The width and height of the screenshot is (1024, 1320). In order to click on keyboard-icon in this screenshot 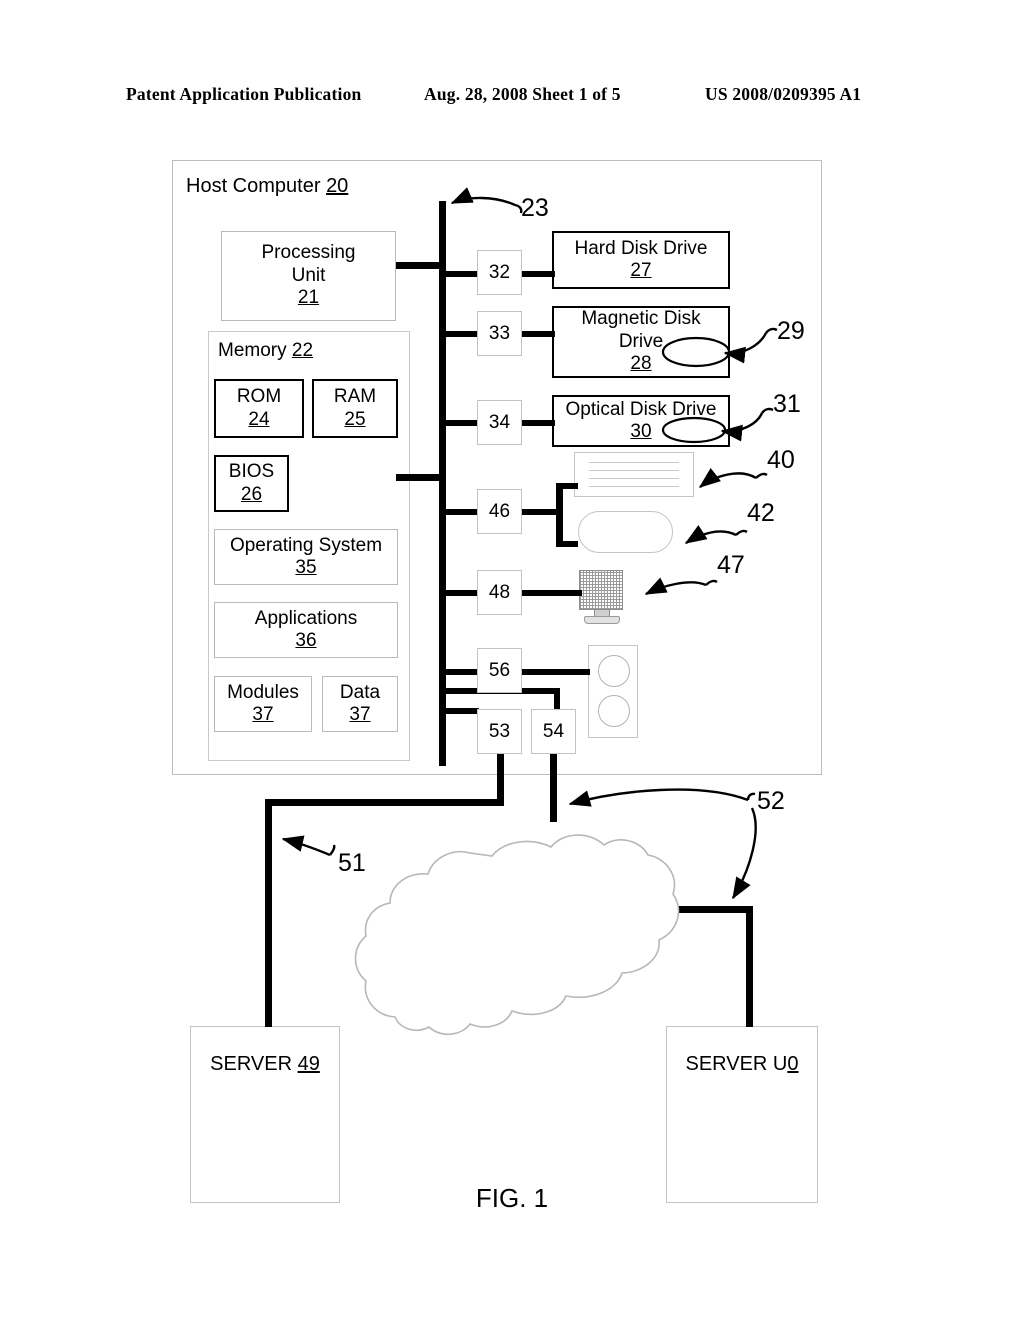, I will do `click(634, 474)`.